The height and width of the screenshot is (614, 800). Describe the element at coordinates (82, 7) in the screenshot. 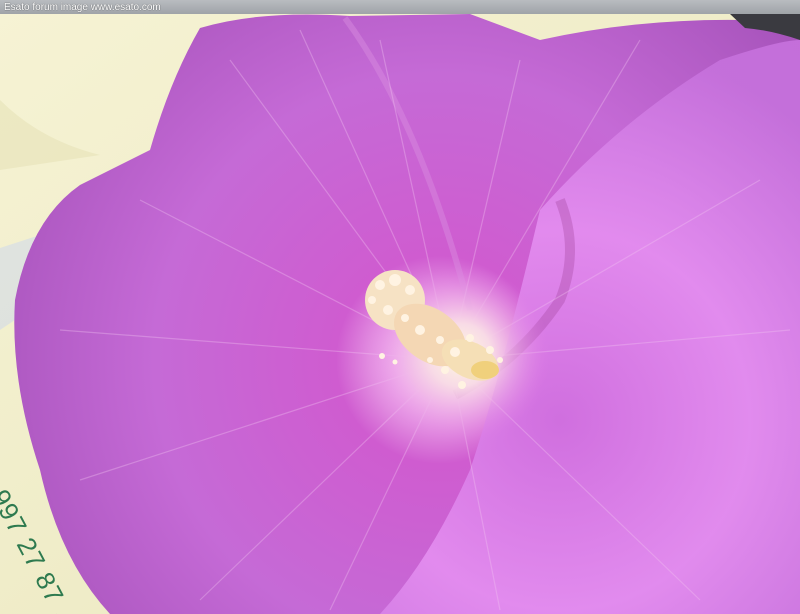

I see `watermark-text: Esato forum image www.esato.com` at that location.